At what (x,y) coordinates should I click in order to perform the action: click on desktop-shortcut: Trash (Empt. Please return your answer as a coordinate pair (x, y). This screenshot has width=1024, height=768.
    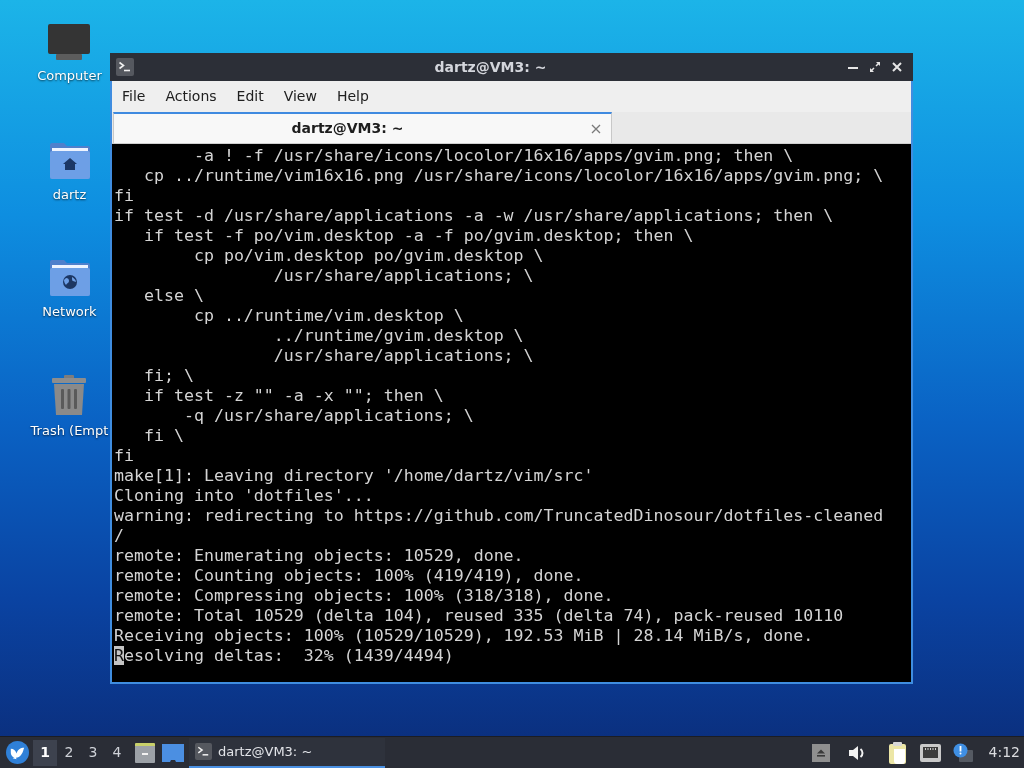
    Looking at the image, I should click on (69, 407).